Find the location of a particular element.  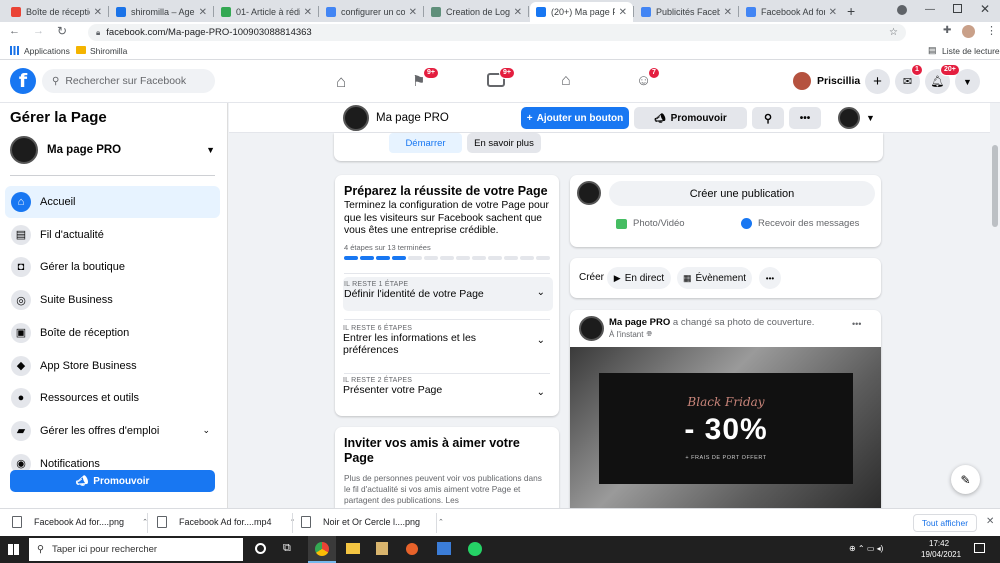

download-item: Facebook Ad for....png ⌃ is located at coordinates (80, 522).